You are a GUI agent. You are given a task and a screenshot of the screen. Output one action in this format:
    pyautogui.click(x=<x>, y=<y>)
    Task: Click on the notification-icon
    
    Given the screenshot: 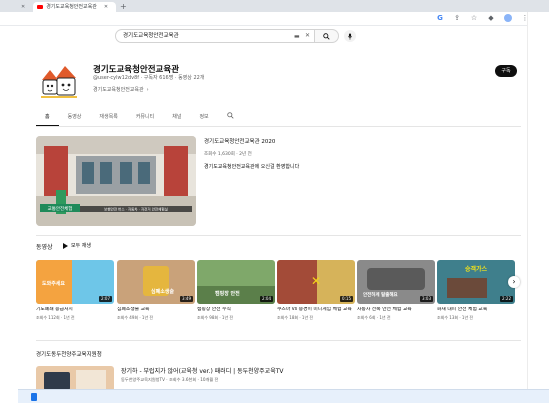 What is the action you would take?
    pyautogui.click(x=34, y=397)
    